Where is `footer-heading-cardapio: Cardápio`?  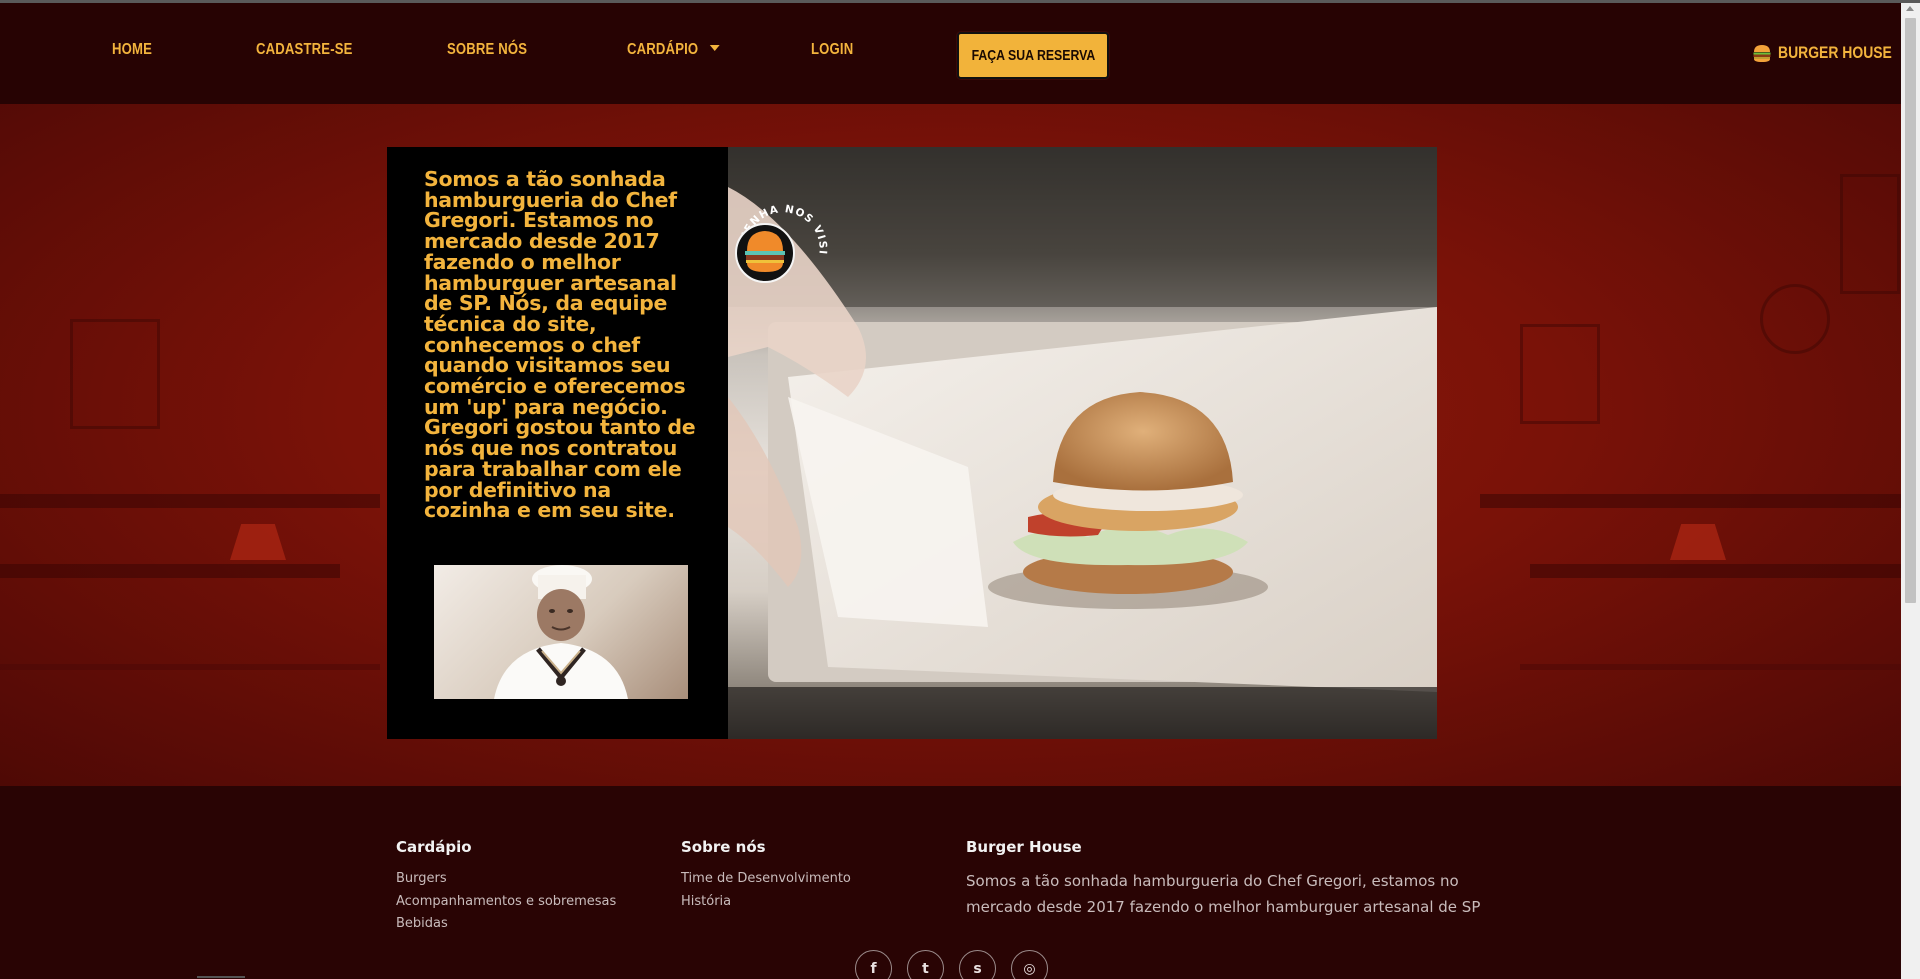 footer-heading-cardapio: Cardápio is located at coordinates (434, 847).